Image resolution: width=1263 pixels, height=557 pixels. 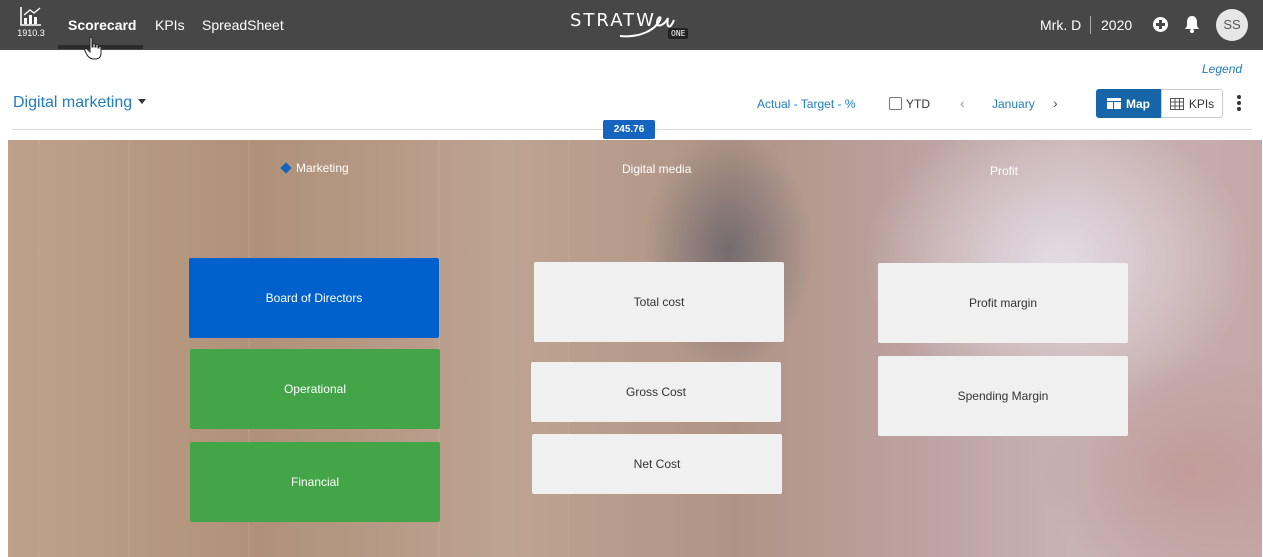 What do you see at coordinates (286, 168) in the screenshot?
I see `diamond-icon` at bounding box center [286, 168].